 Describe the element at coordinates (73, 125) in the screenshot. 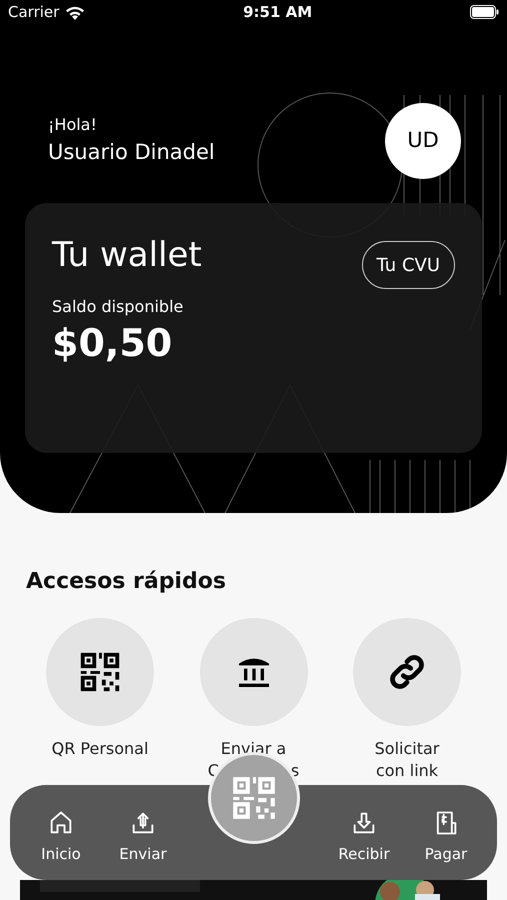

I see `greeting: ¡Hola!` at that location.